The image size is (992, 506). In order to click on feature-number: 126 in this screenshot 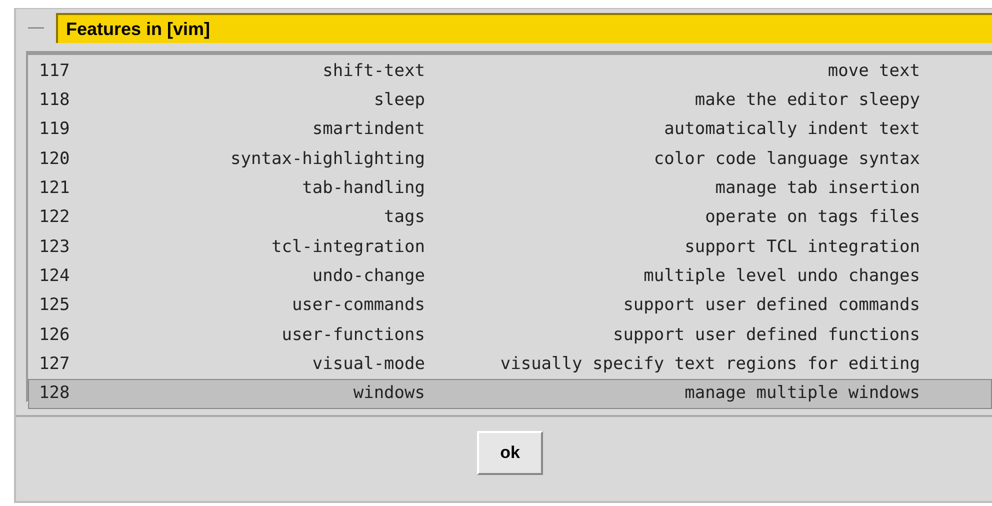, I will do `click(54, 335)`.